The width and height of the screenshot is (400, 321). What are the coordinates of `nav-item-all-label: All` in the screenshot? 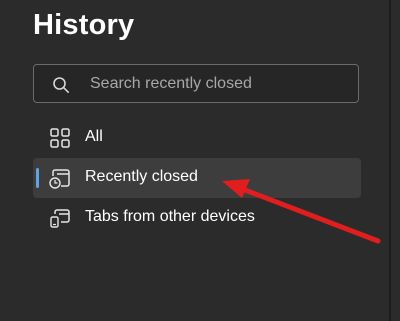 It's located at (94, 136).